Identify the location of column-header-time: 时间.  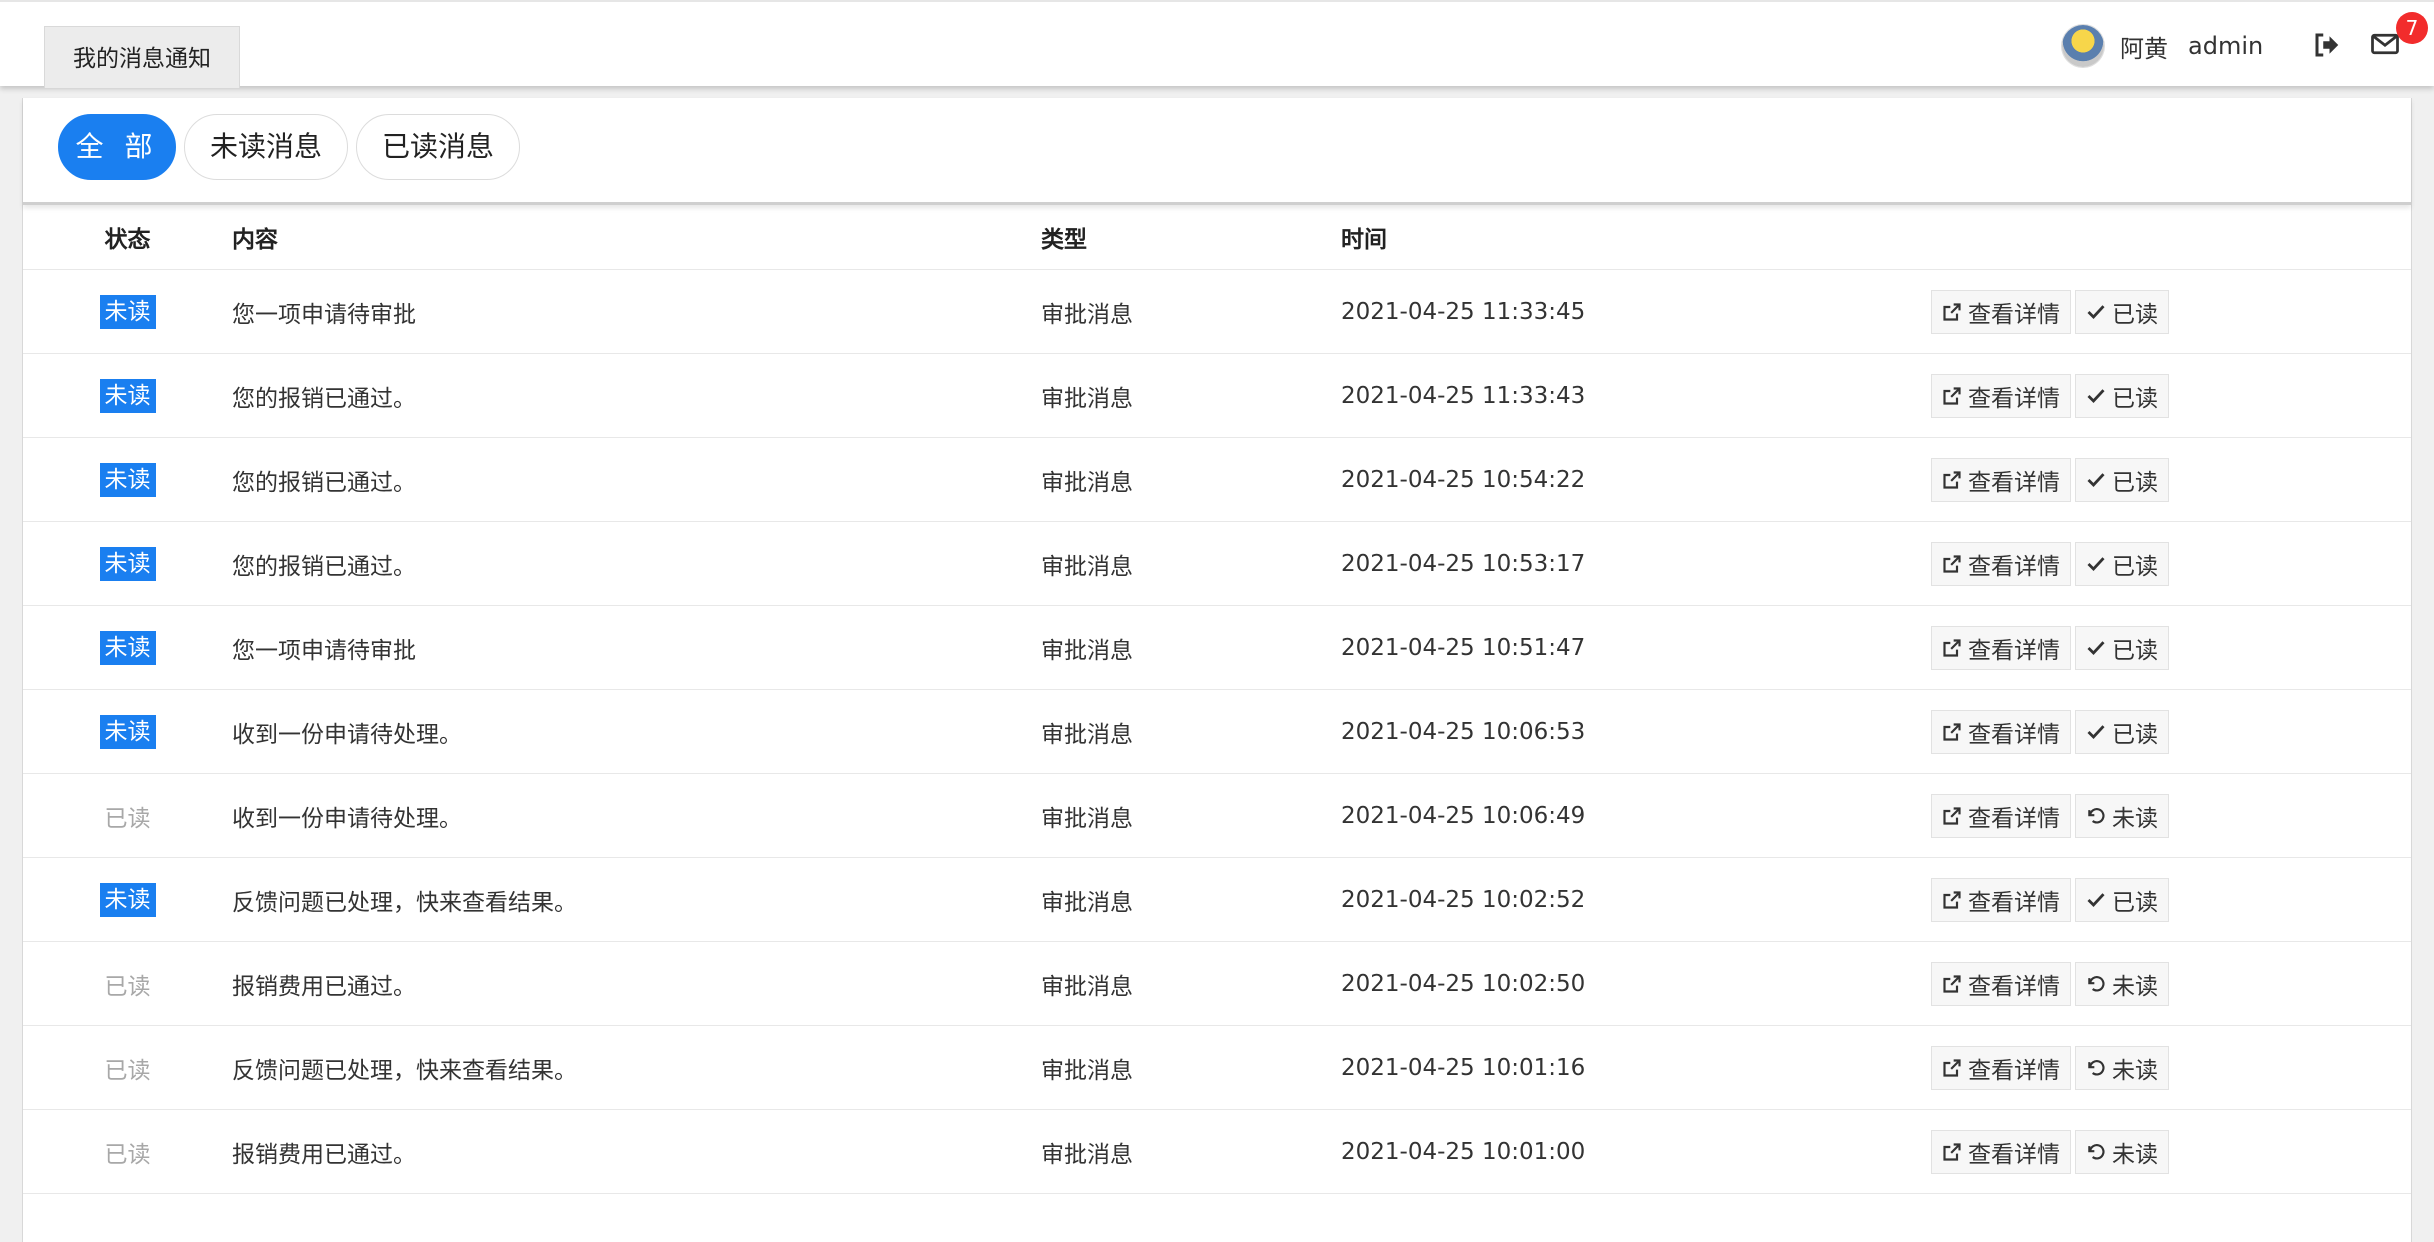
(1636, 237).